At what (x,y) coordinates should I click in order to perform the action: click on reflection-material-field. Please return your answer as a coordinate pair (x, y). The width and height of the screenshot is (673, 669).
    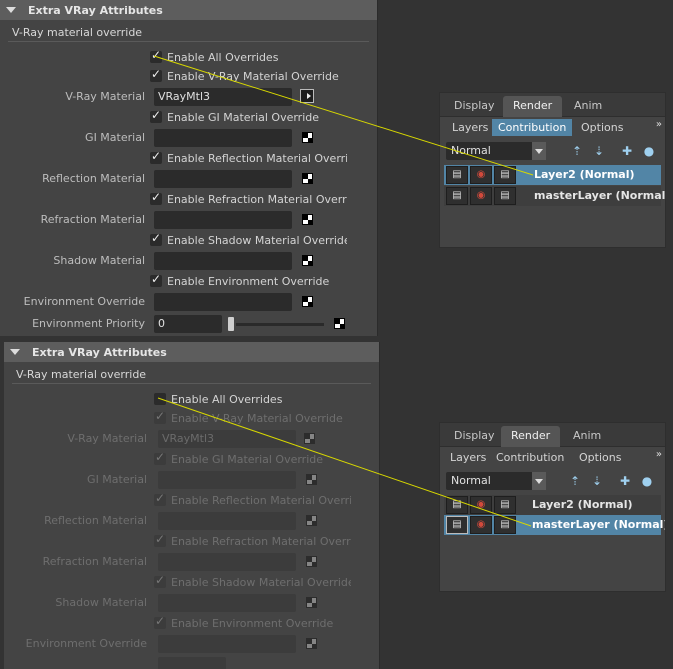
    Looking at the image, I should click on (223, 179).